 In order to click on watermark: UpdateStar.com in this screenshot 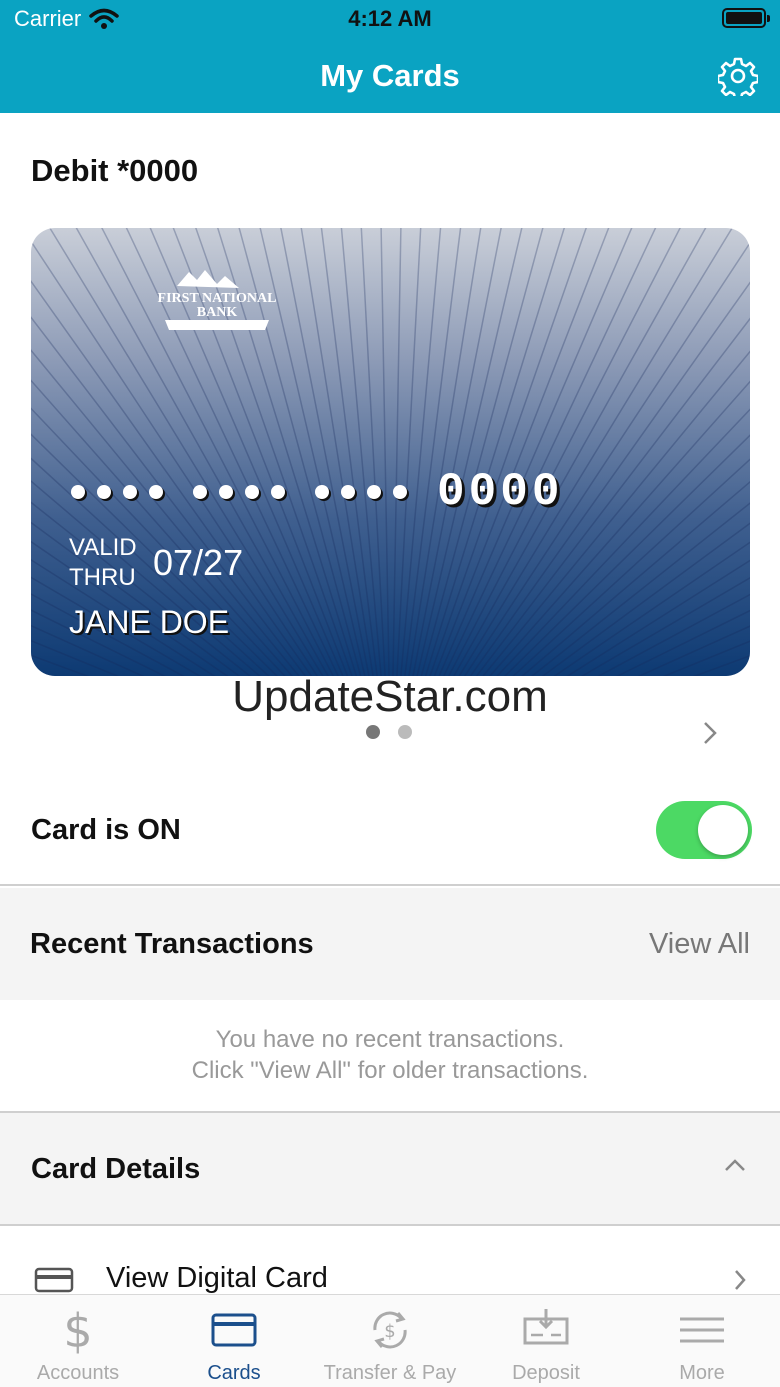, I will do `click(390, 696)`.